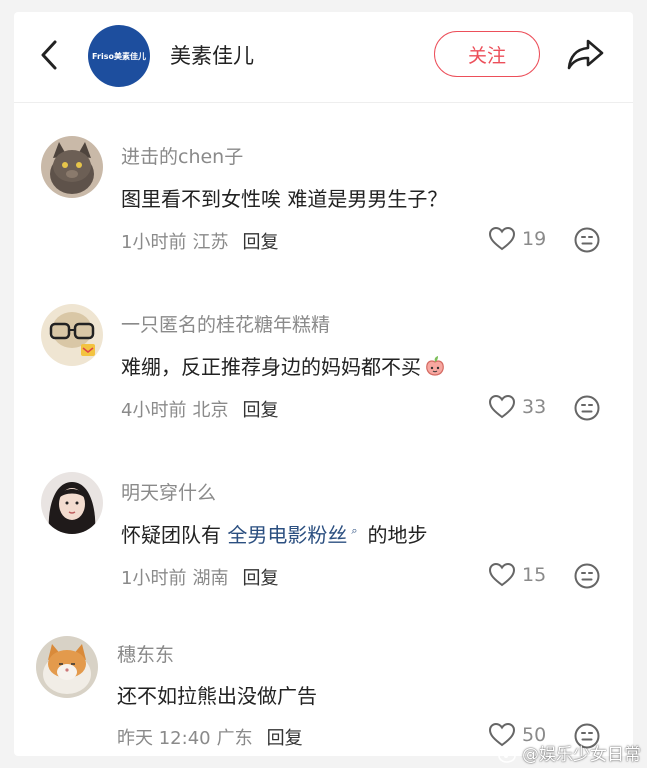 This screenshot has height=768, width=647. I want to click on watermark: @娱乐少女日常, so click(569, 752).